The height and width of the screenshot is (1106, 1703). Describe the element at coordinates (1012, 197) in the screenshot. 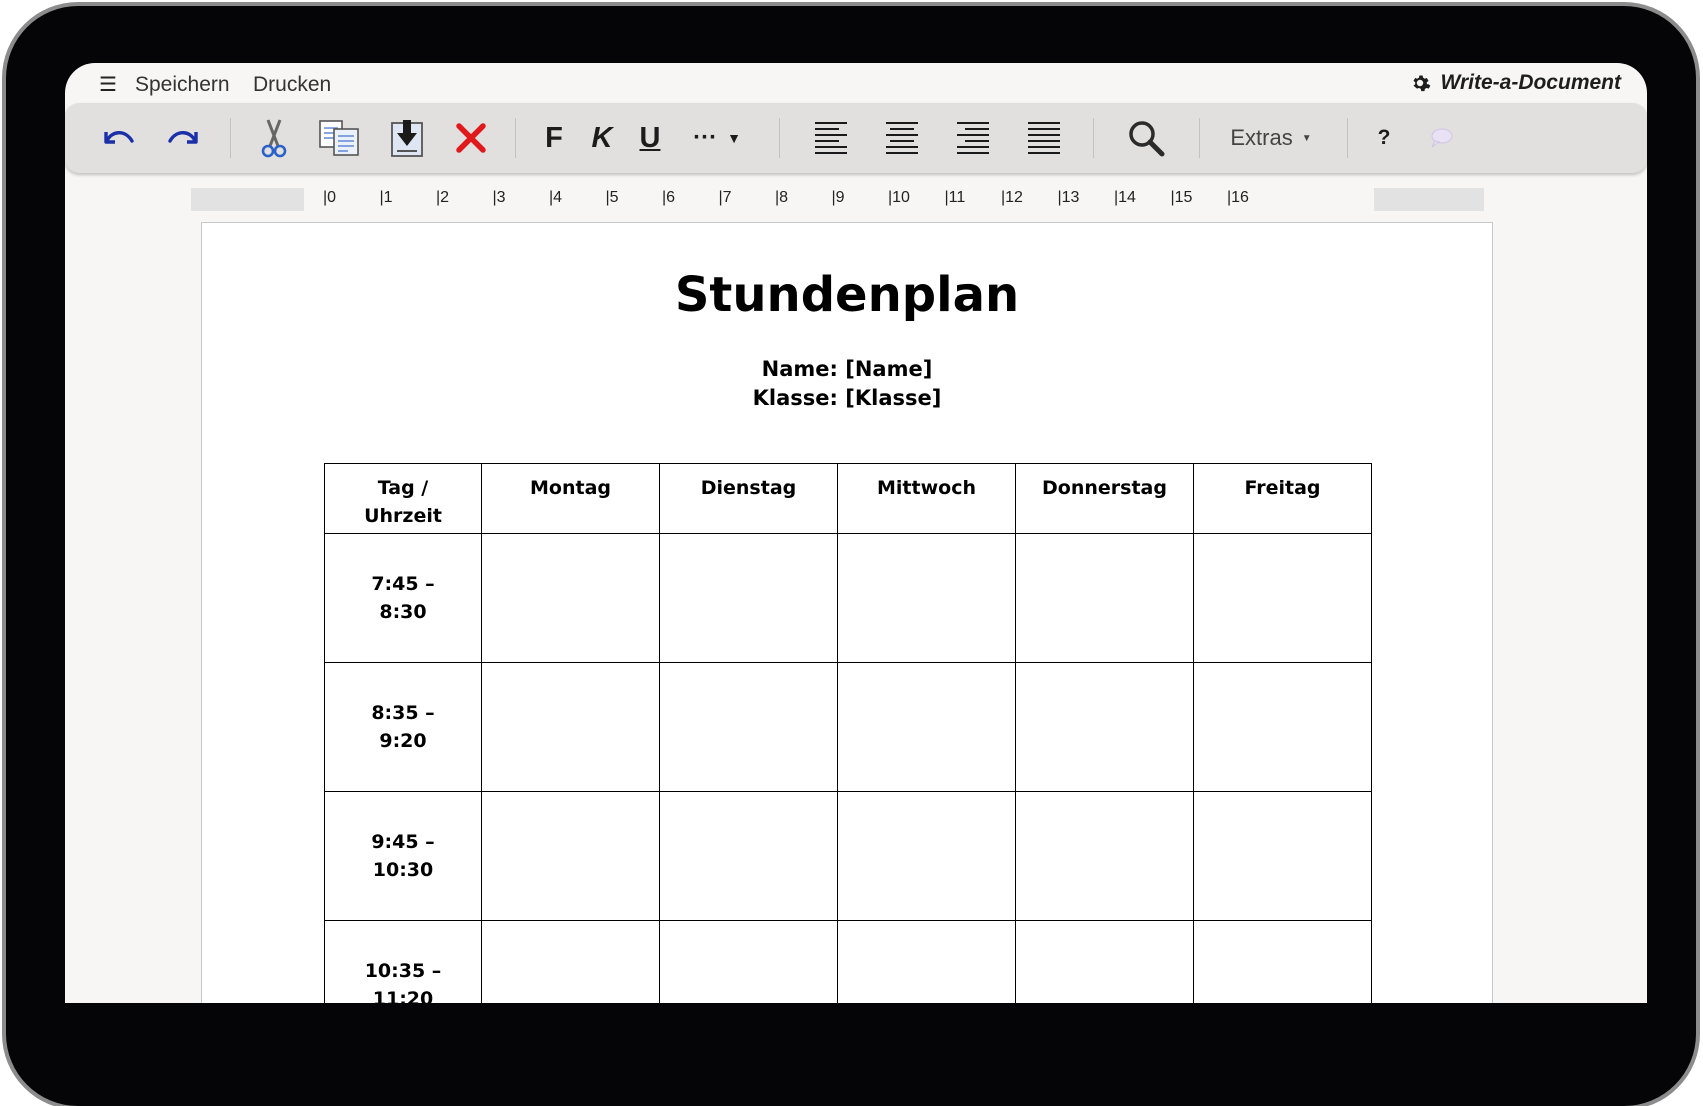

I see `ruler-tick: |12` at that location.